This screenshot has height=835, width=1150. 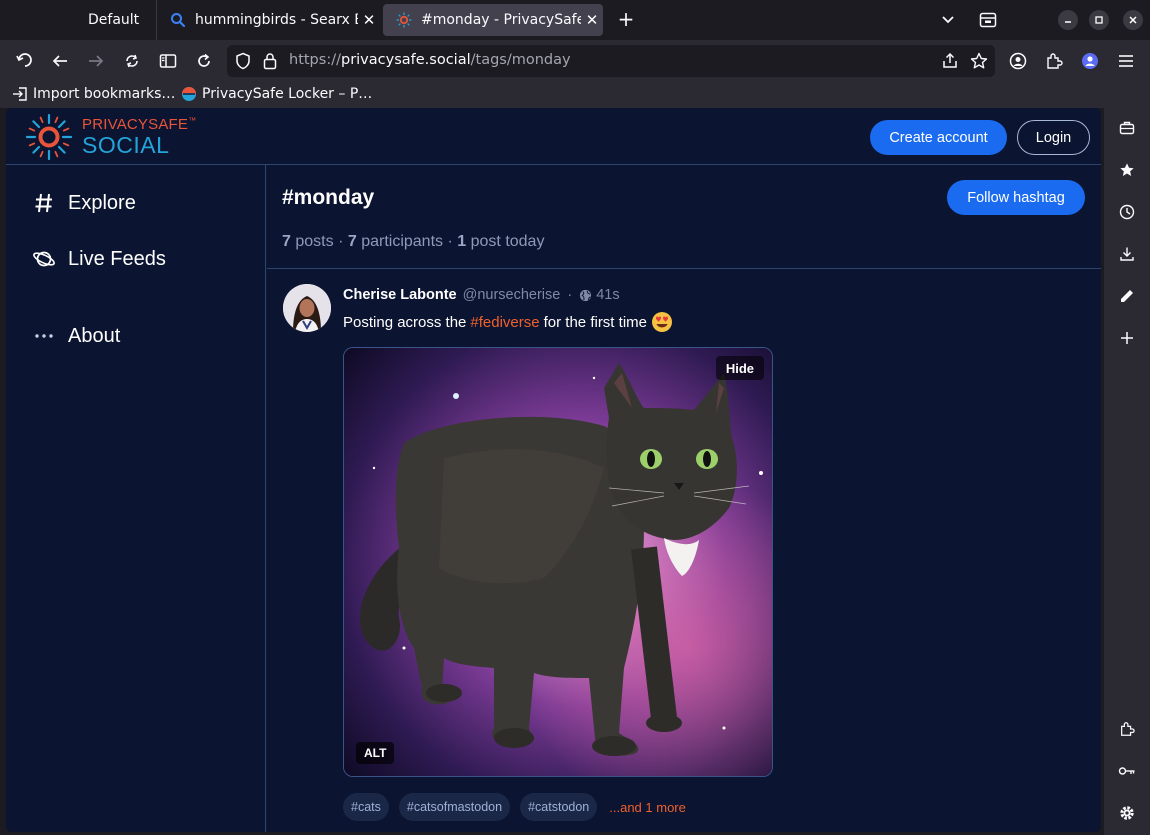 What do you see at coordinates (1068, 20) in the screenshot?
I see `minimize-window-icon` at bounding box center [1068, 20].